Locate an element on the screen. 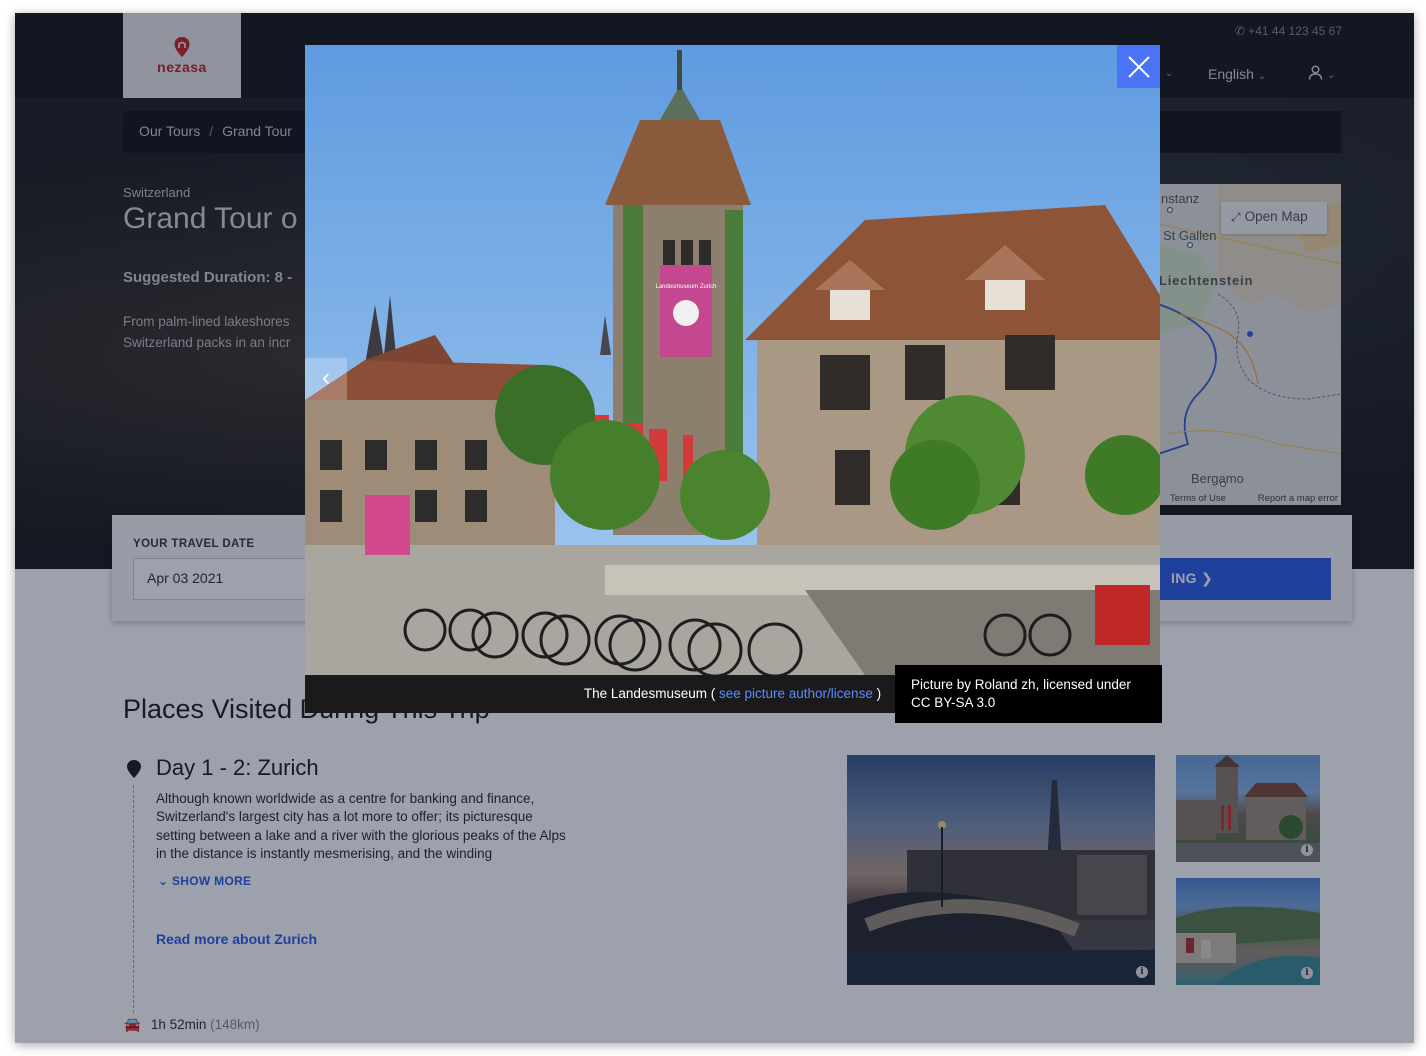  caption-text: The Landesmuseum ( is located at coordinates (649, 693).